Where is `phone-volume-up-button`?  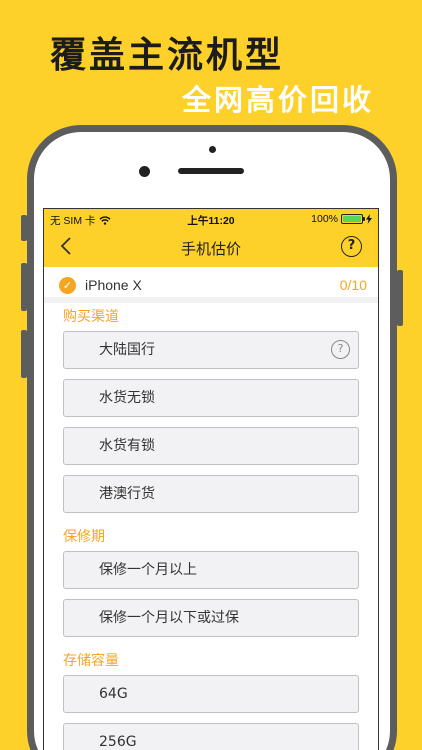 phone-volume-up-button is located at coordinates (24, 287).